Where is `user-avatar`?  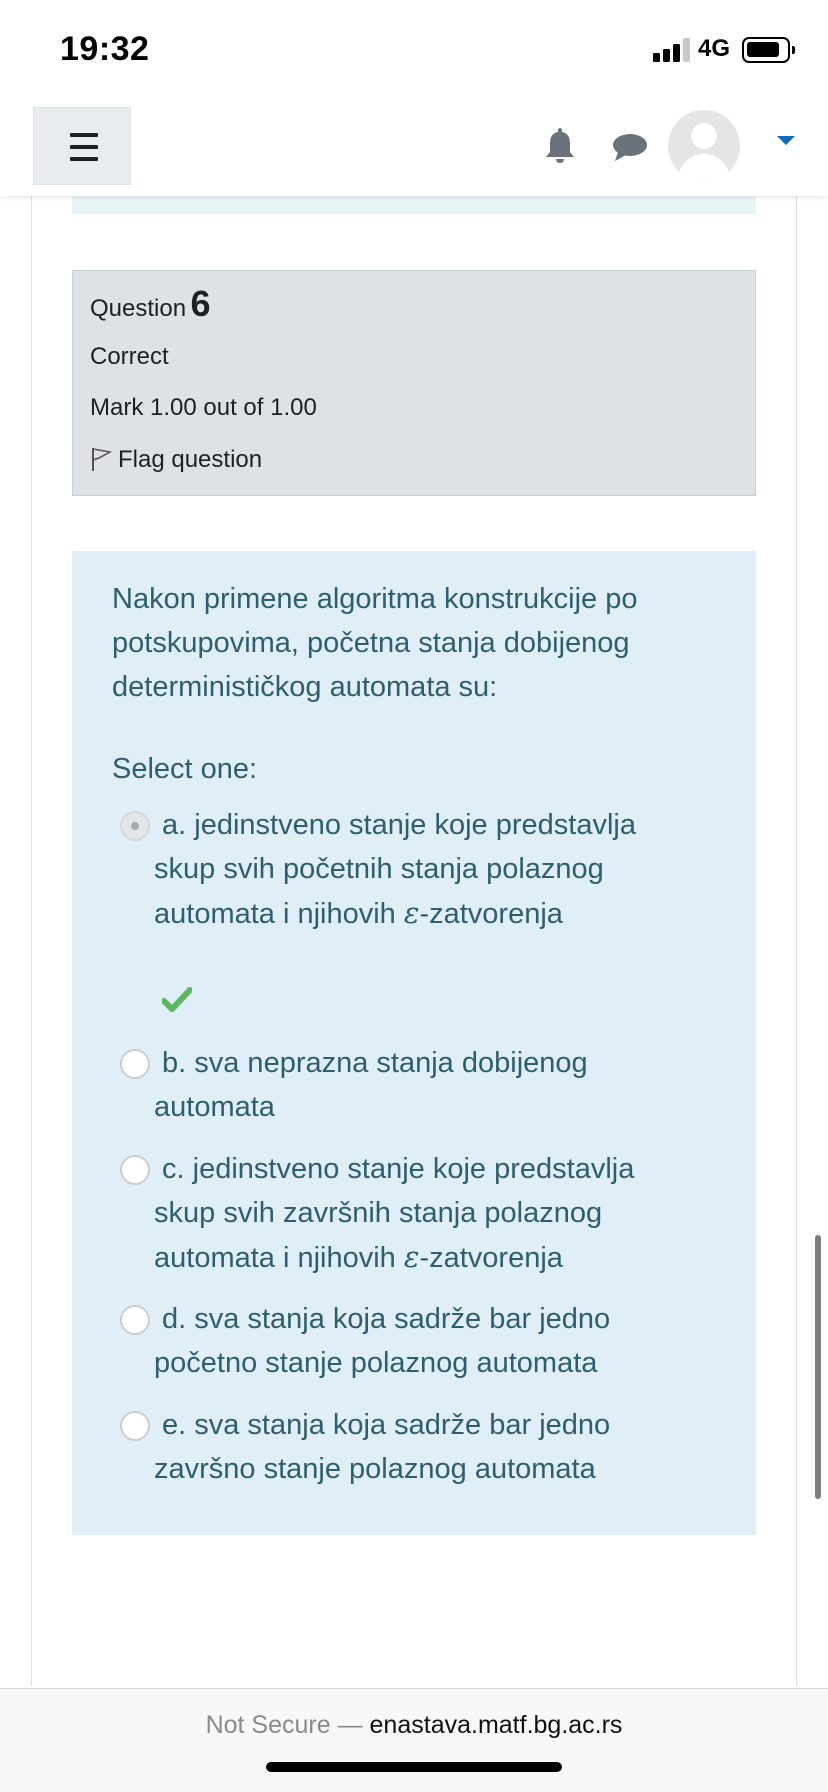 user-avatar is located at coordinates (704, 146).